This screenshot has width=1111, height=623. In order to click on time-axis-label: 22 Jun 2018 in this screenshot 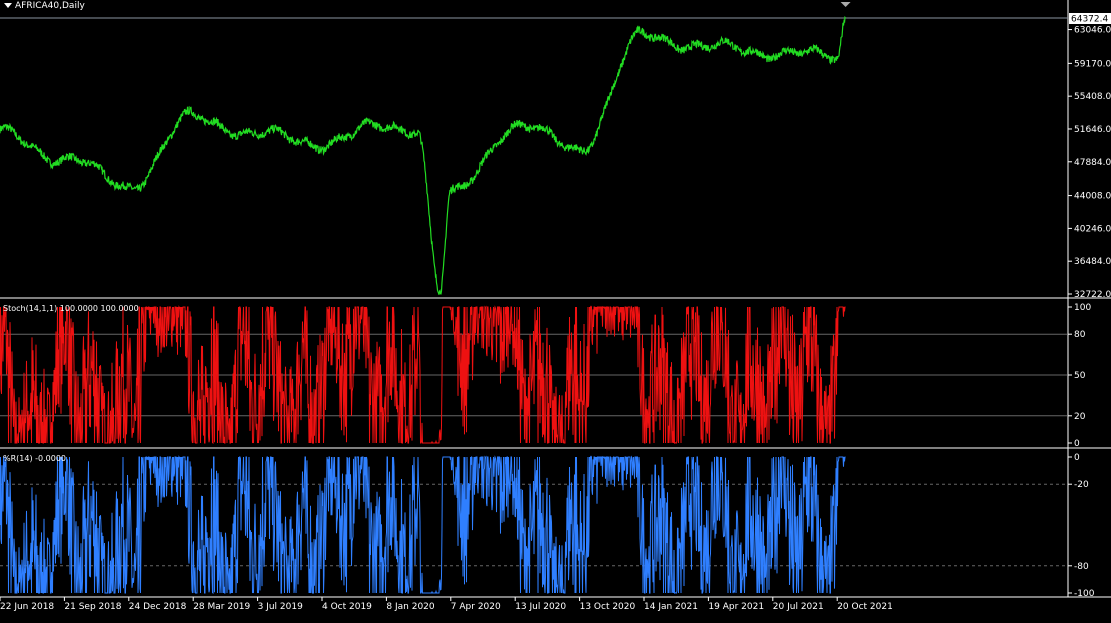, I will do `click(27, 607)`.